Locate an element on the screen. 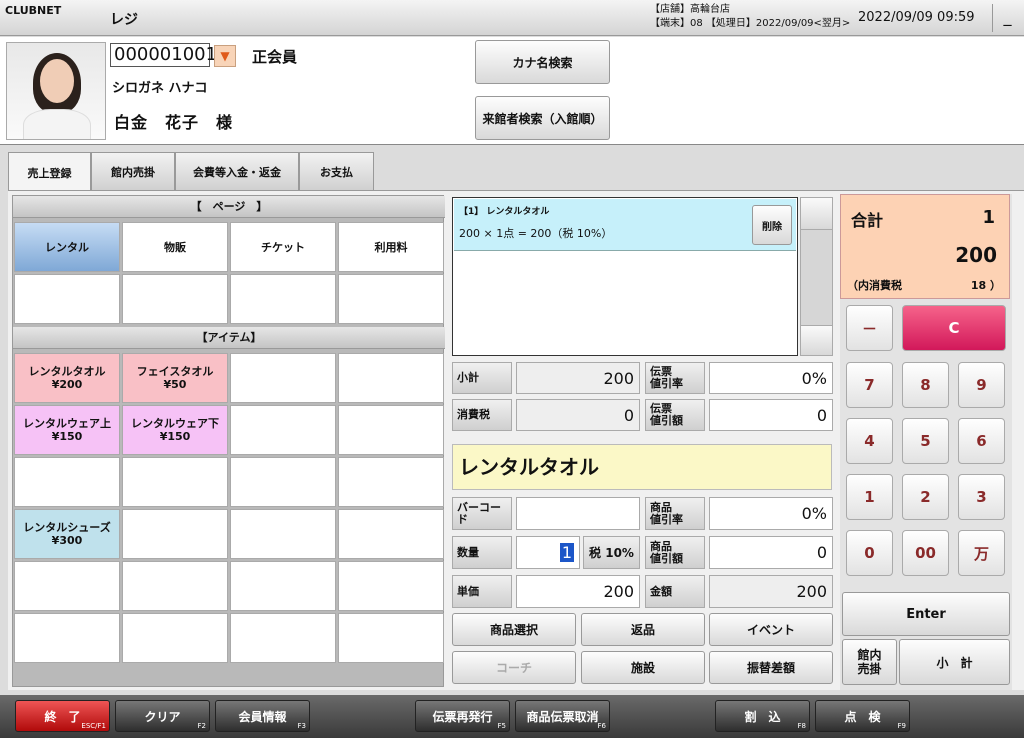 The height and width of the screenshot is (738, 1024). member-dropdown-icon: ▼ is located at coordinates (225, 56).